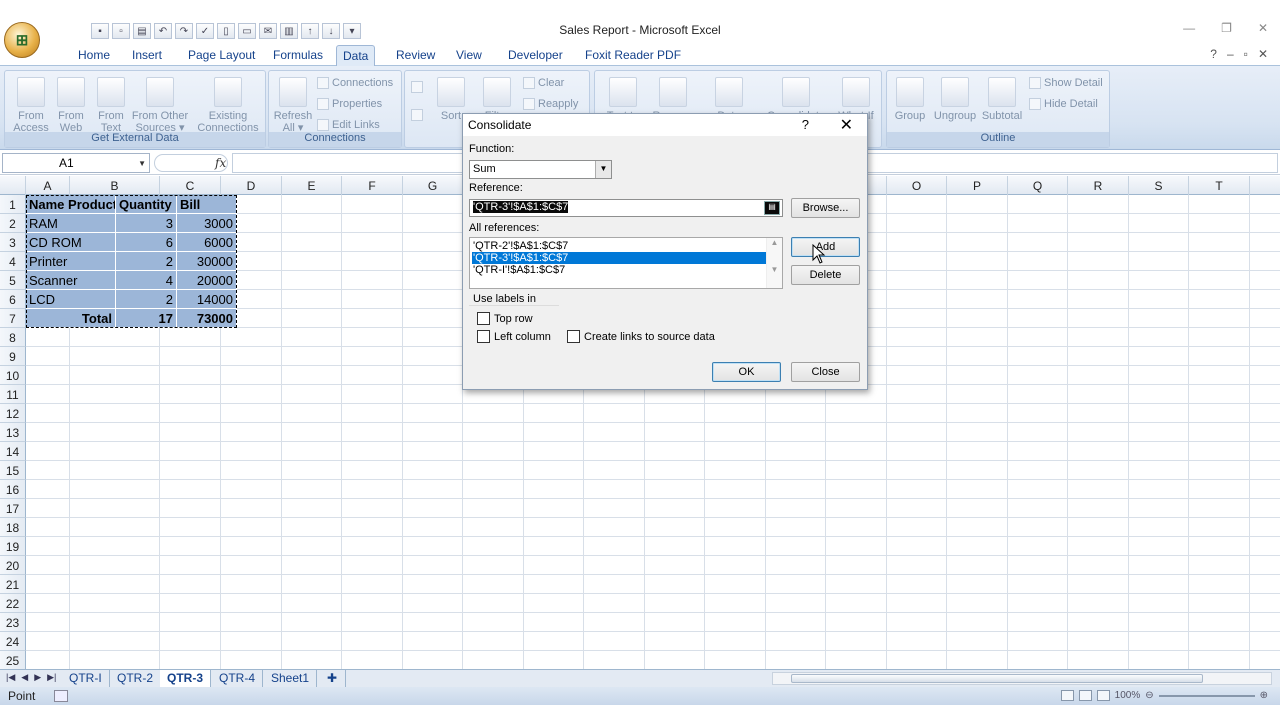 The height and width of the screenshot is (720, 1280). I want to click on sheet-tab-sheet1: Sheet1, so click(291, 678).